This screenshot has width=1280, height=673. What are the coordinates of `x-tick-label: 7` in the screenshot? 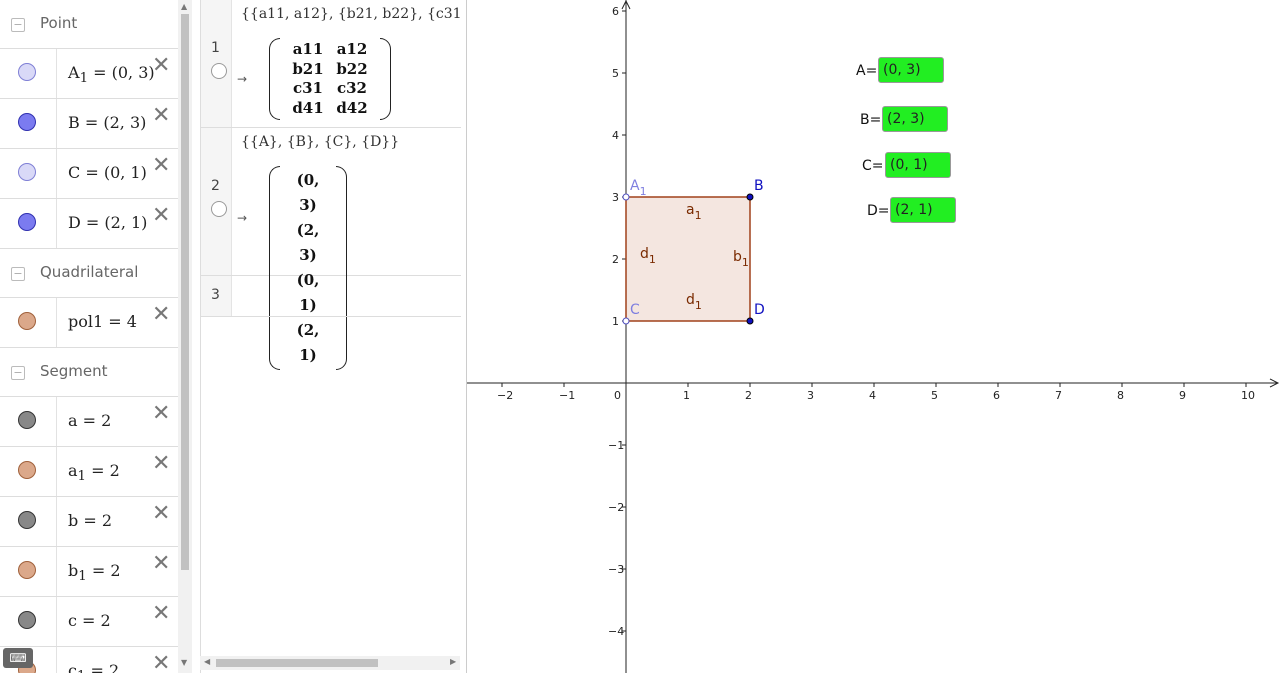 It's located at (1058, 395).